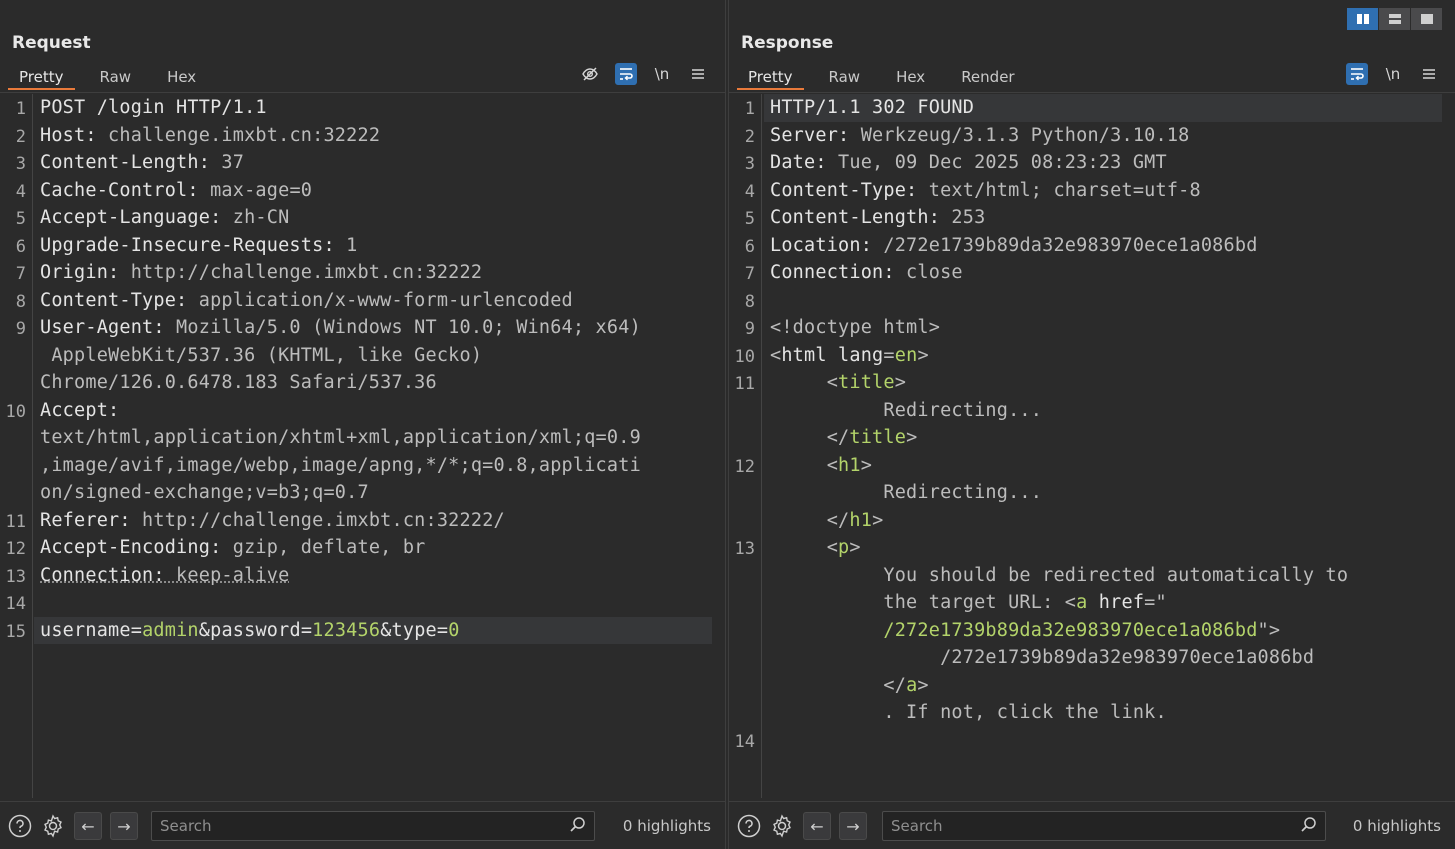 The height and width of the screenshot is (849, 1455). What do you see at coordinates (362, 411) in the screenshot?
I see `code-line: 10 Accept:` at bounding box center [362, 411].